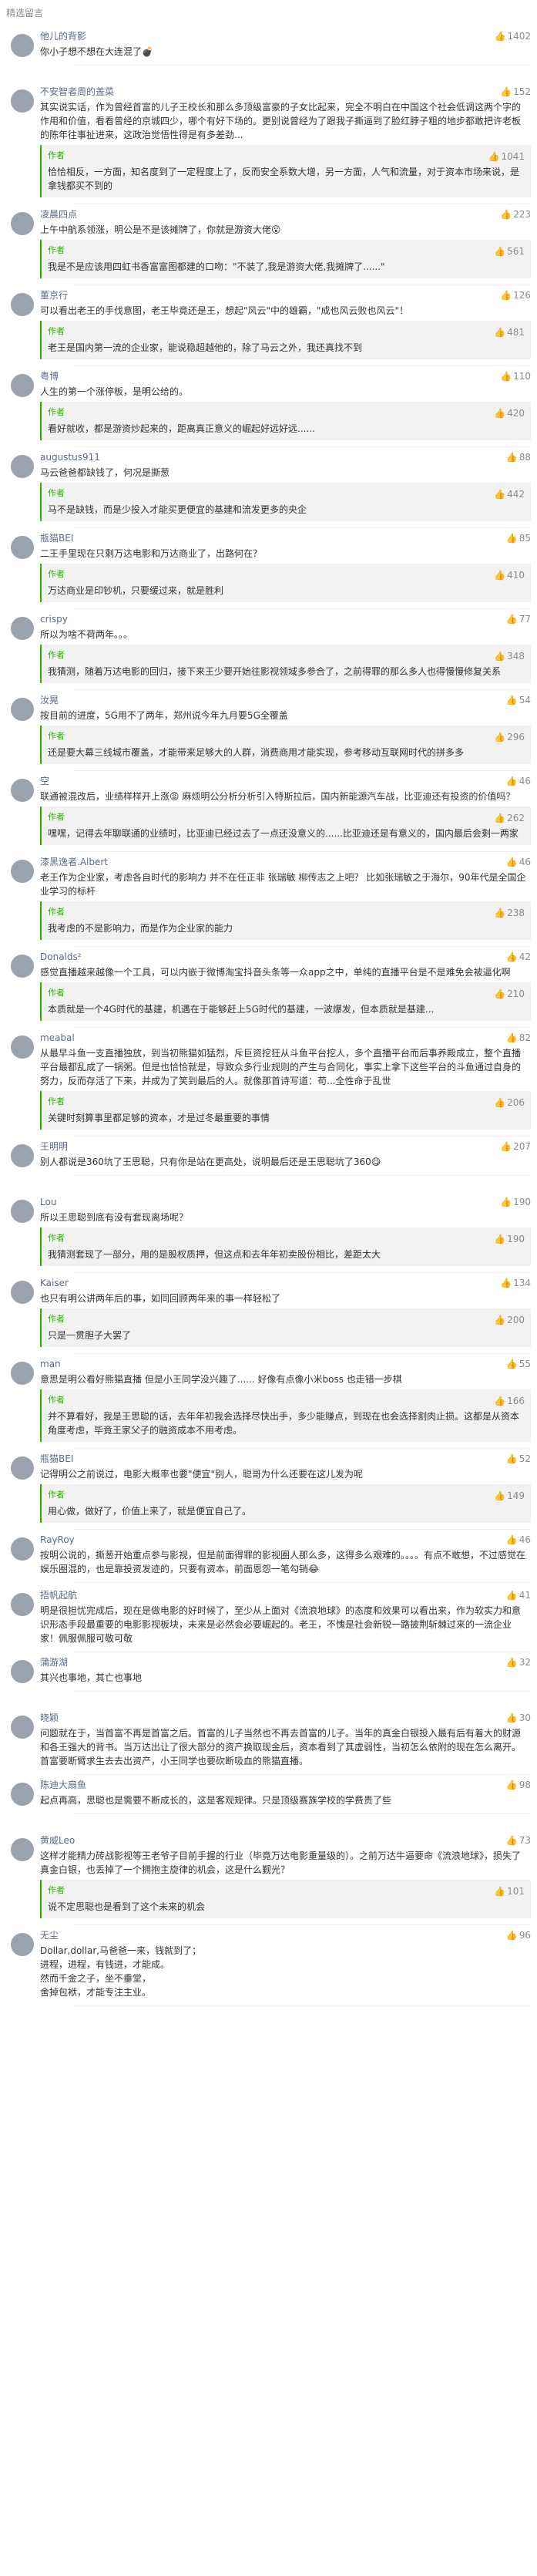 Image resolution: width=537 pixels, height=2576 pixels. Describe the element at coordinates (515, 92) in the screenshot. I see `like-button: 👍 152` at that location.